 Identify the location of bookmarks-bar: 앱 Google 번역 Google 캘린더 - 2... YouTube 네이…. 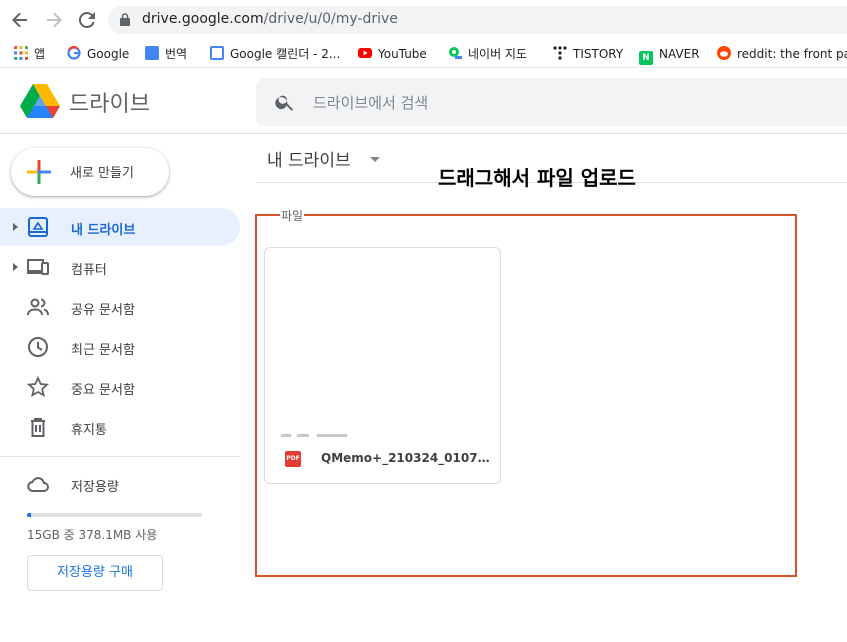
(423, 54).